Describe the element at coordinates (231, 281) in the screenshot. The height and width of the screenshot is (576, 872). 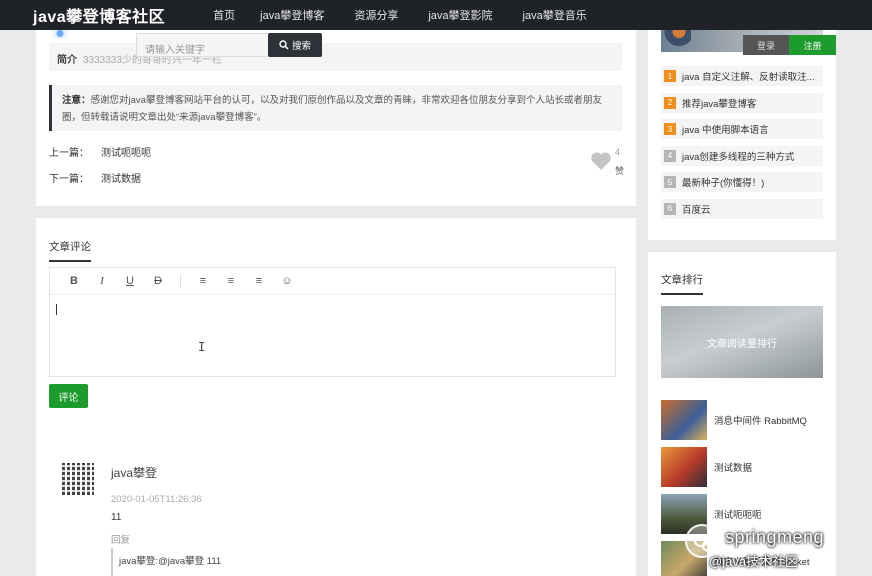
I see `align-center-icon: ≡` at that location.